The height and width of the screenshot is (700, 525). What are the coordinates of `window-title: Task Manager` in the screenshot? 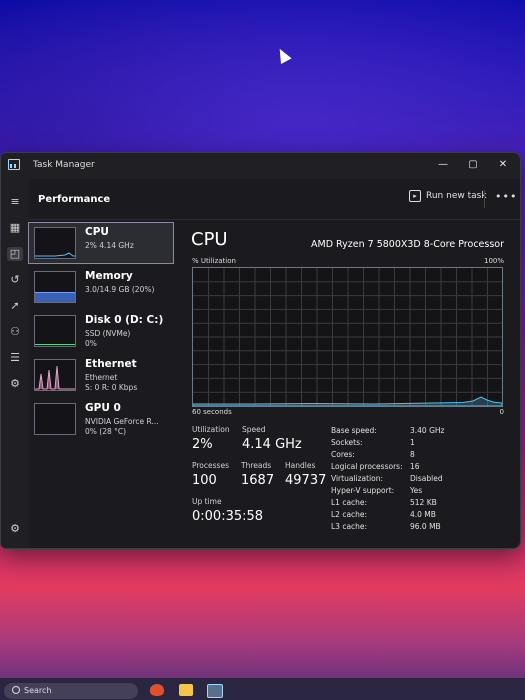 It's located at (64, 165).